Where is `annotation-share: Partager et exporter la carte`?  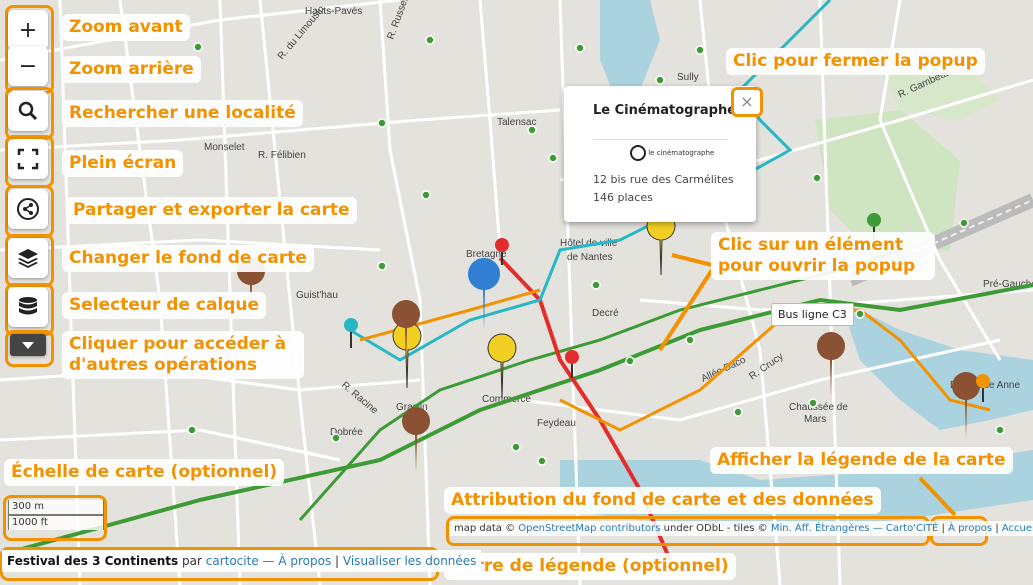
annotation-share: Partager et exporter la carte is located at coordinates (211, 210).